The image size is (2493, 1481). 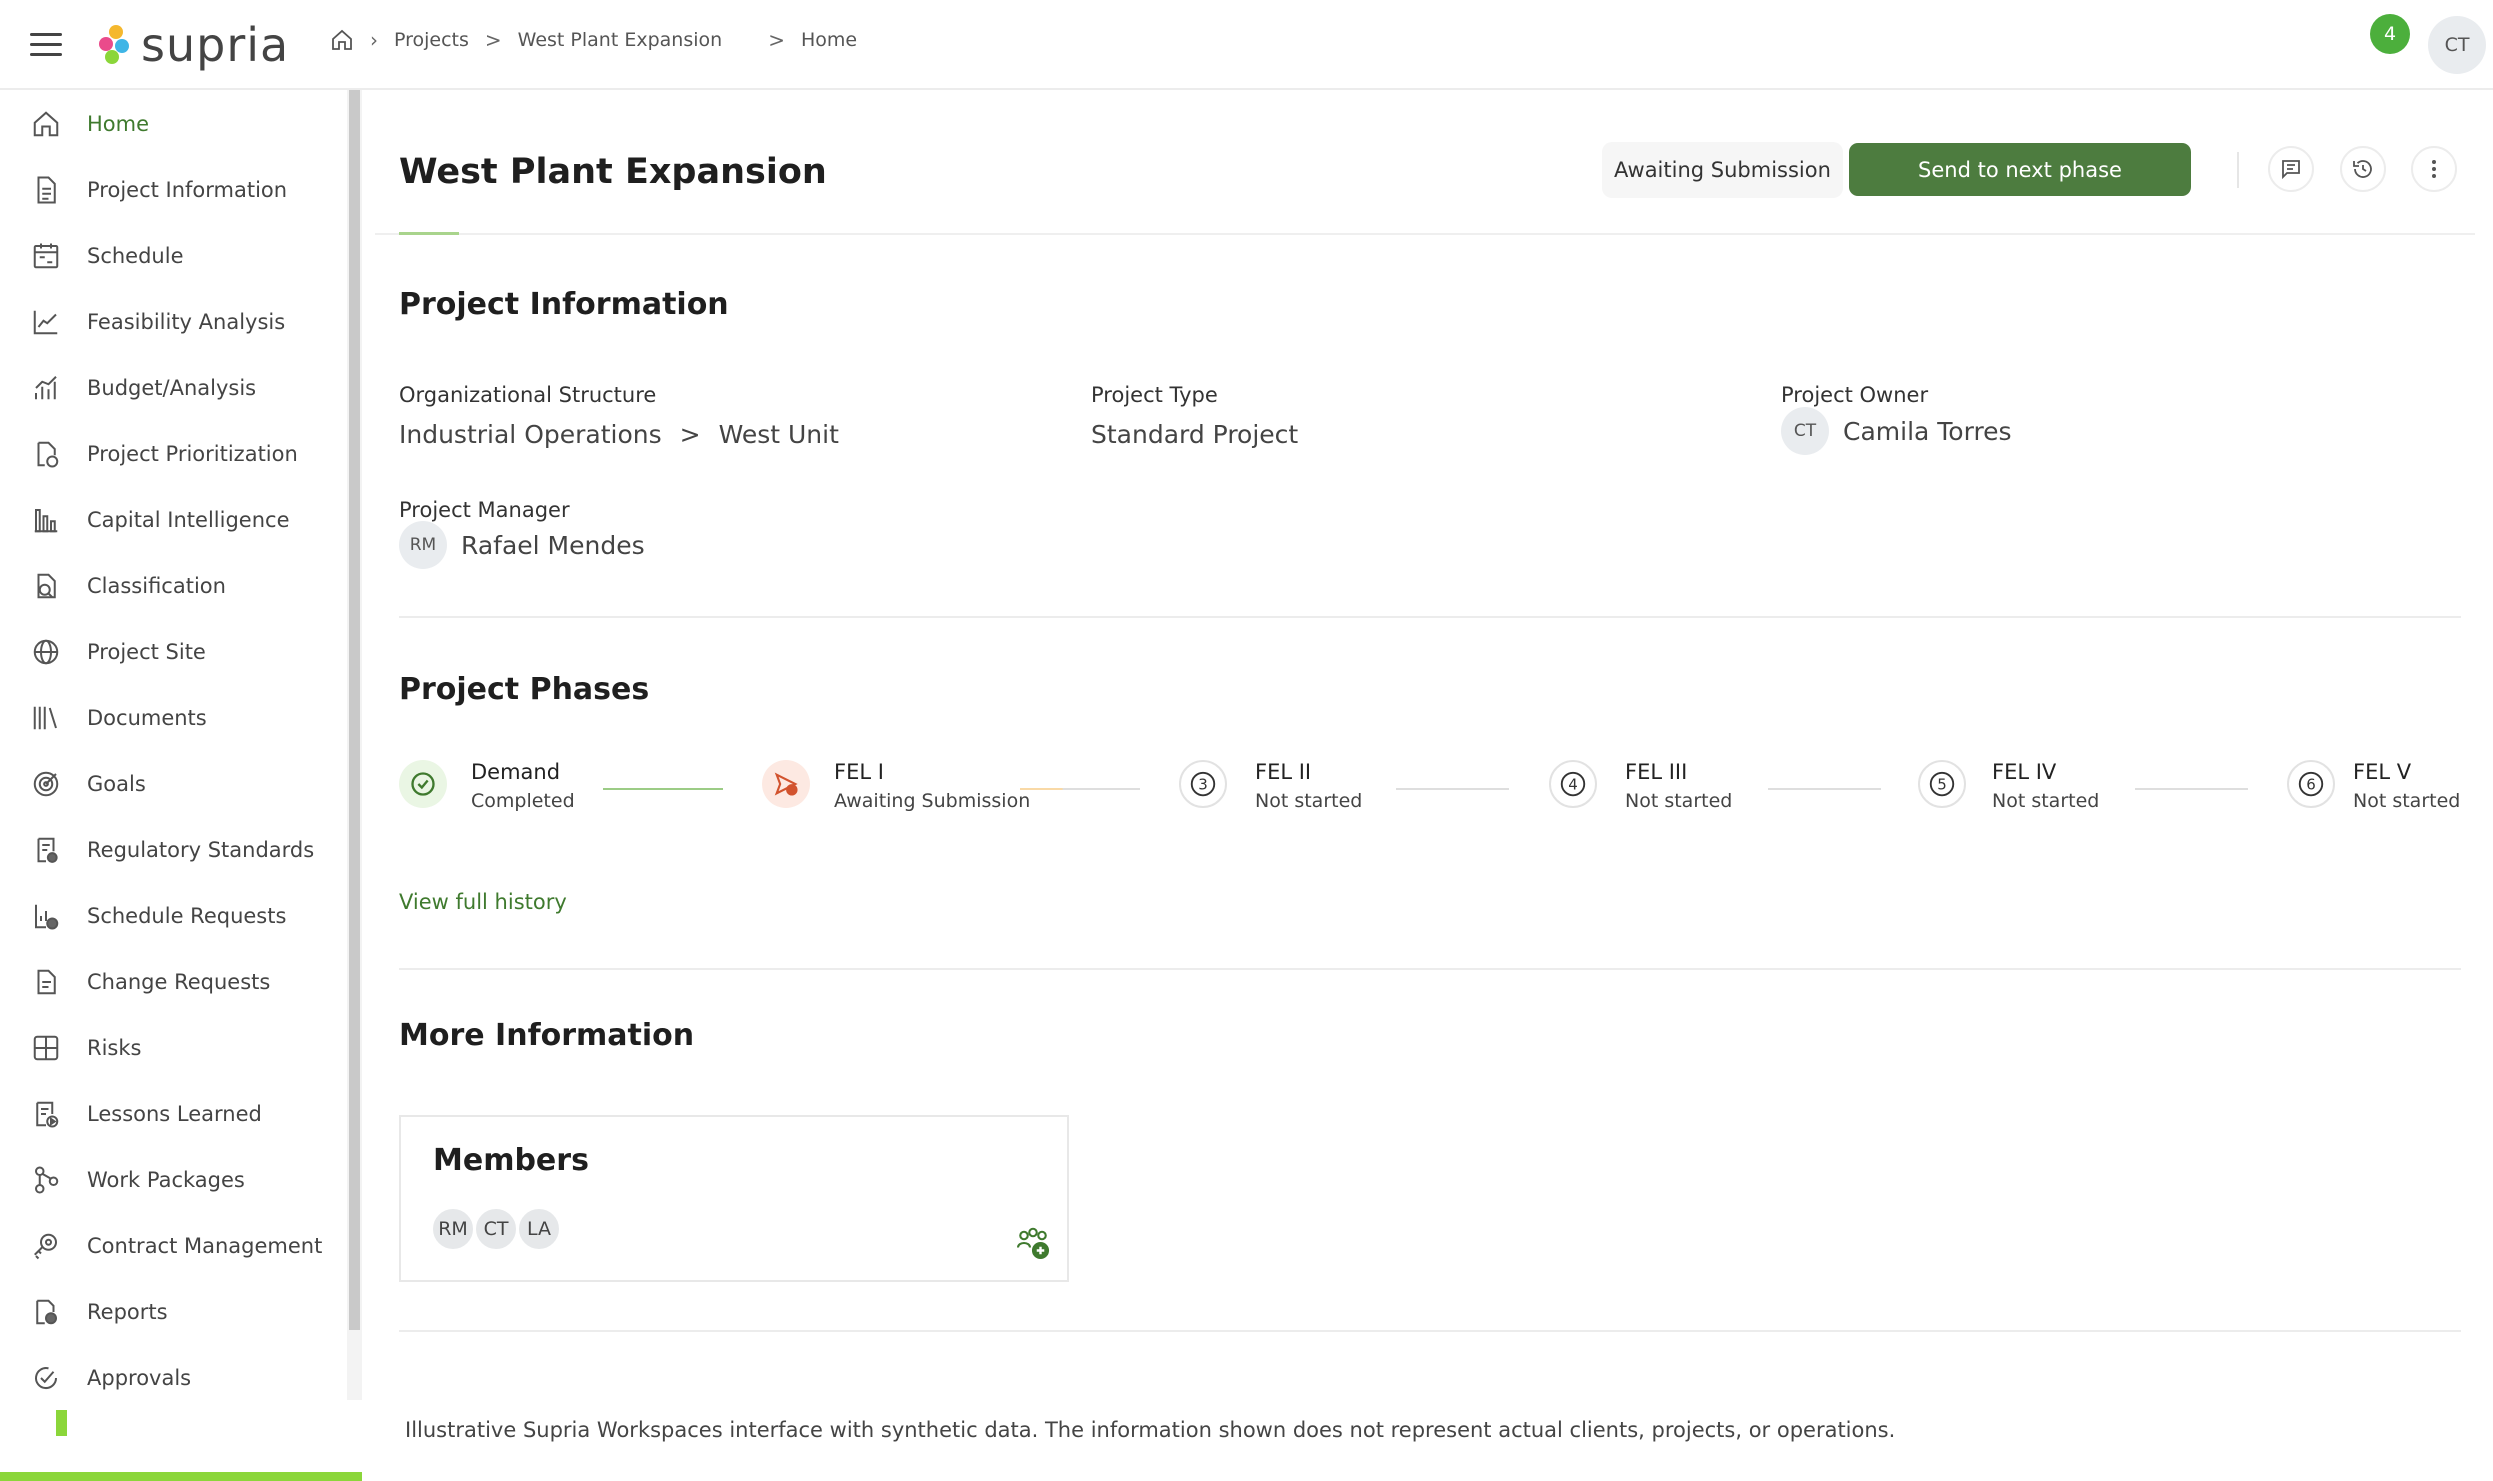 What do you see at coordinates (186, 322) in the screenshot?
I see `sidebar-item-label: Feasibility Analysis` at bounding box center [186, 322].